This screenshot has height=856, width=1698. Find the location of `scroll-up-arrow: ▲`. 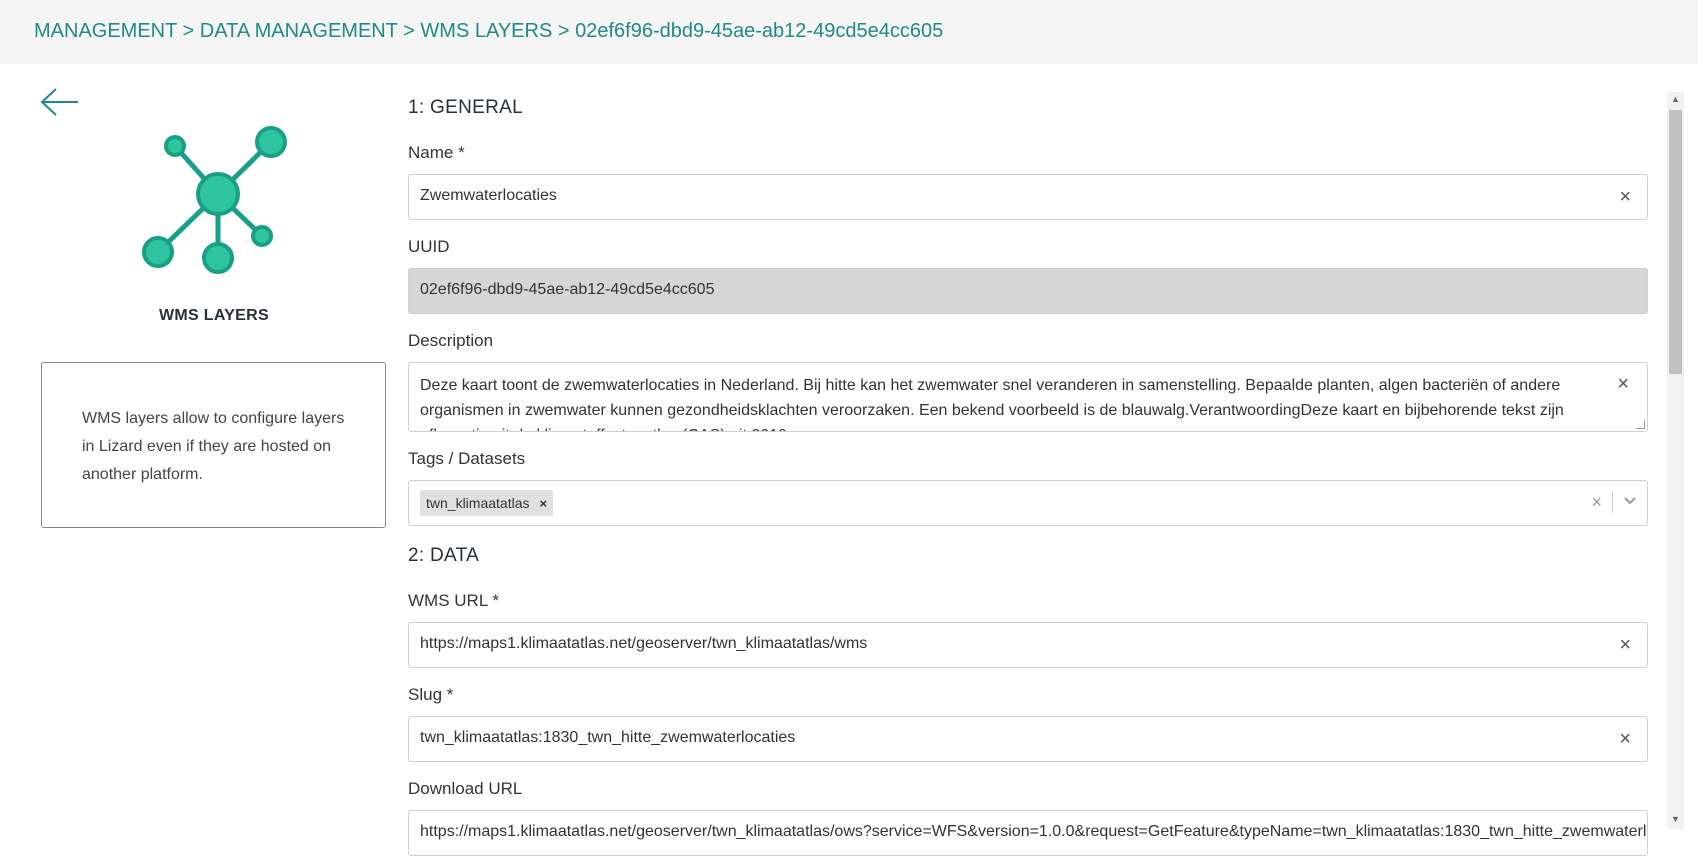

scroll-up-arrow: ▲ is located at coordinates (1675, 99).